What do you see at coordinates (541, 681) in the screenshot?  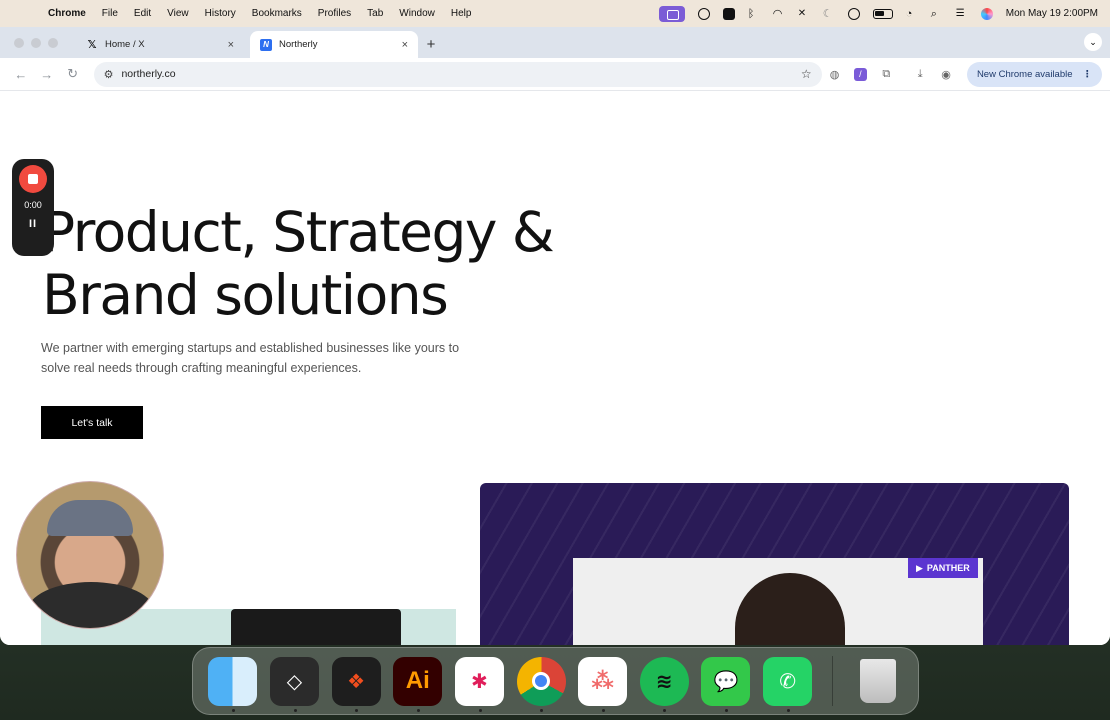 I see `dock-chrome` at bounding box center [541, 681].